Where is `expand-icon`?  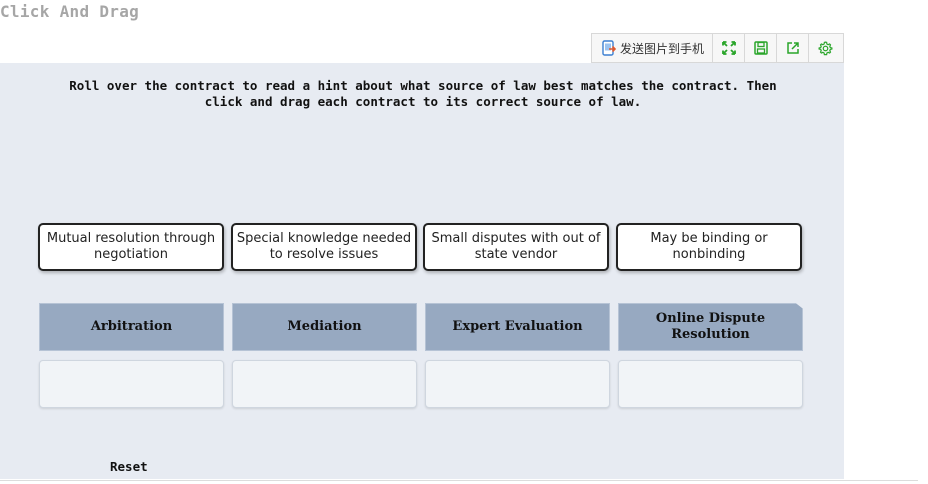 expand-icon is located at coordinates (728, 48).